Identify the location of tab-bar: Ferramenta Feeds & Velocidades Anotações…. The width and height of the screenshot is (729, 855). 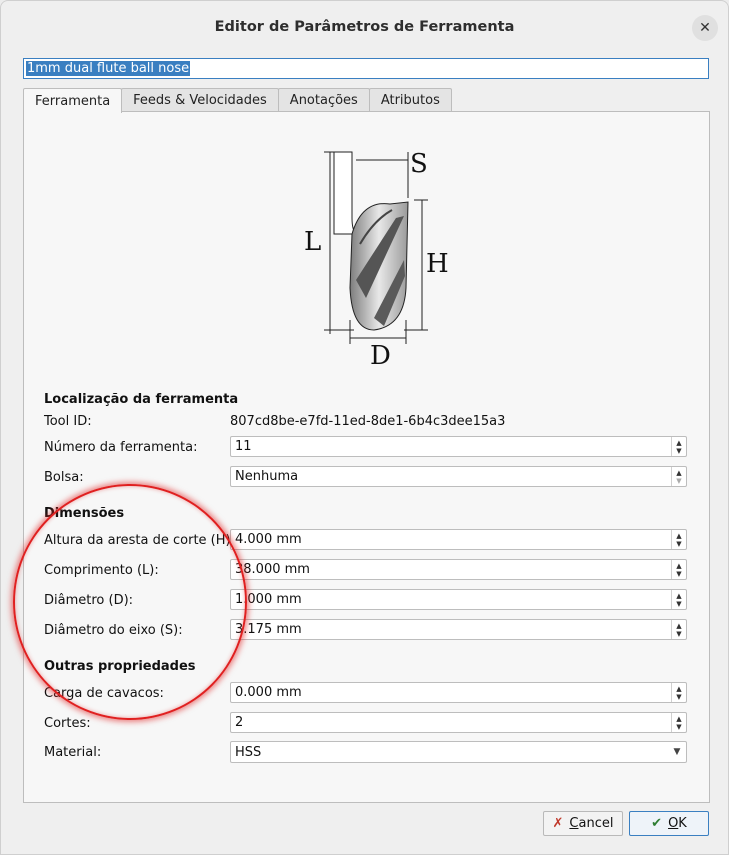
(237, 100).